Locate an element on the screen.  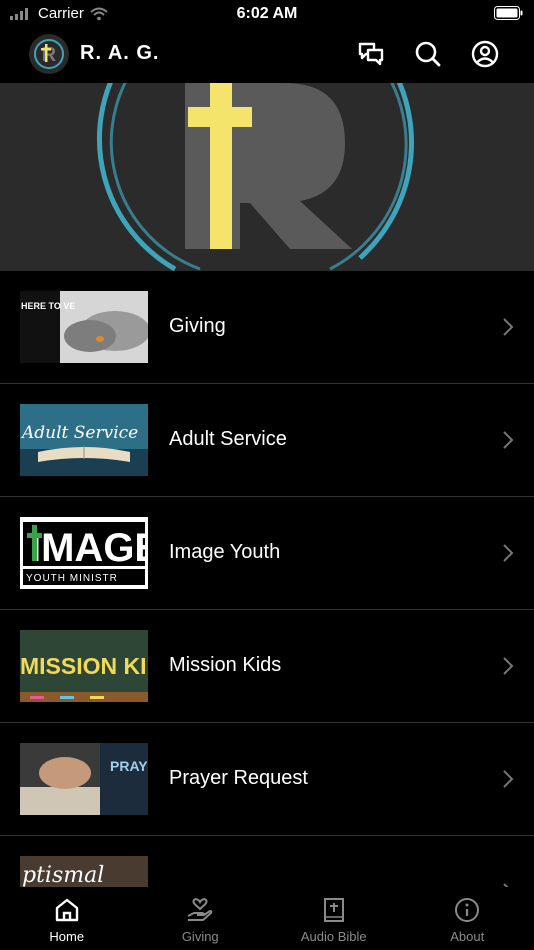
giving-thumbnail: HERE TO VE is located at coordinates (84, 327).